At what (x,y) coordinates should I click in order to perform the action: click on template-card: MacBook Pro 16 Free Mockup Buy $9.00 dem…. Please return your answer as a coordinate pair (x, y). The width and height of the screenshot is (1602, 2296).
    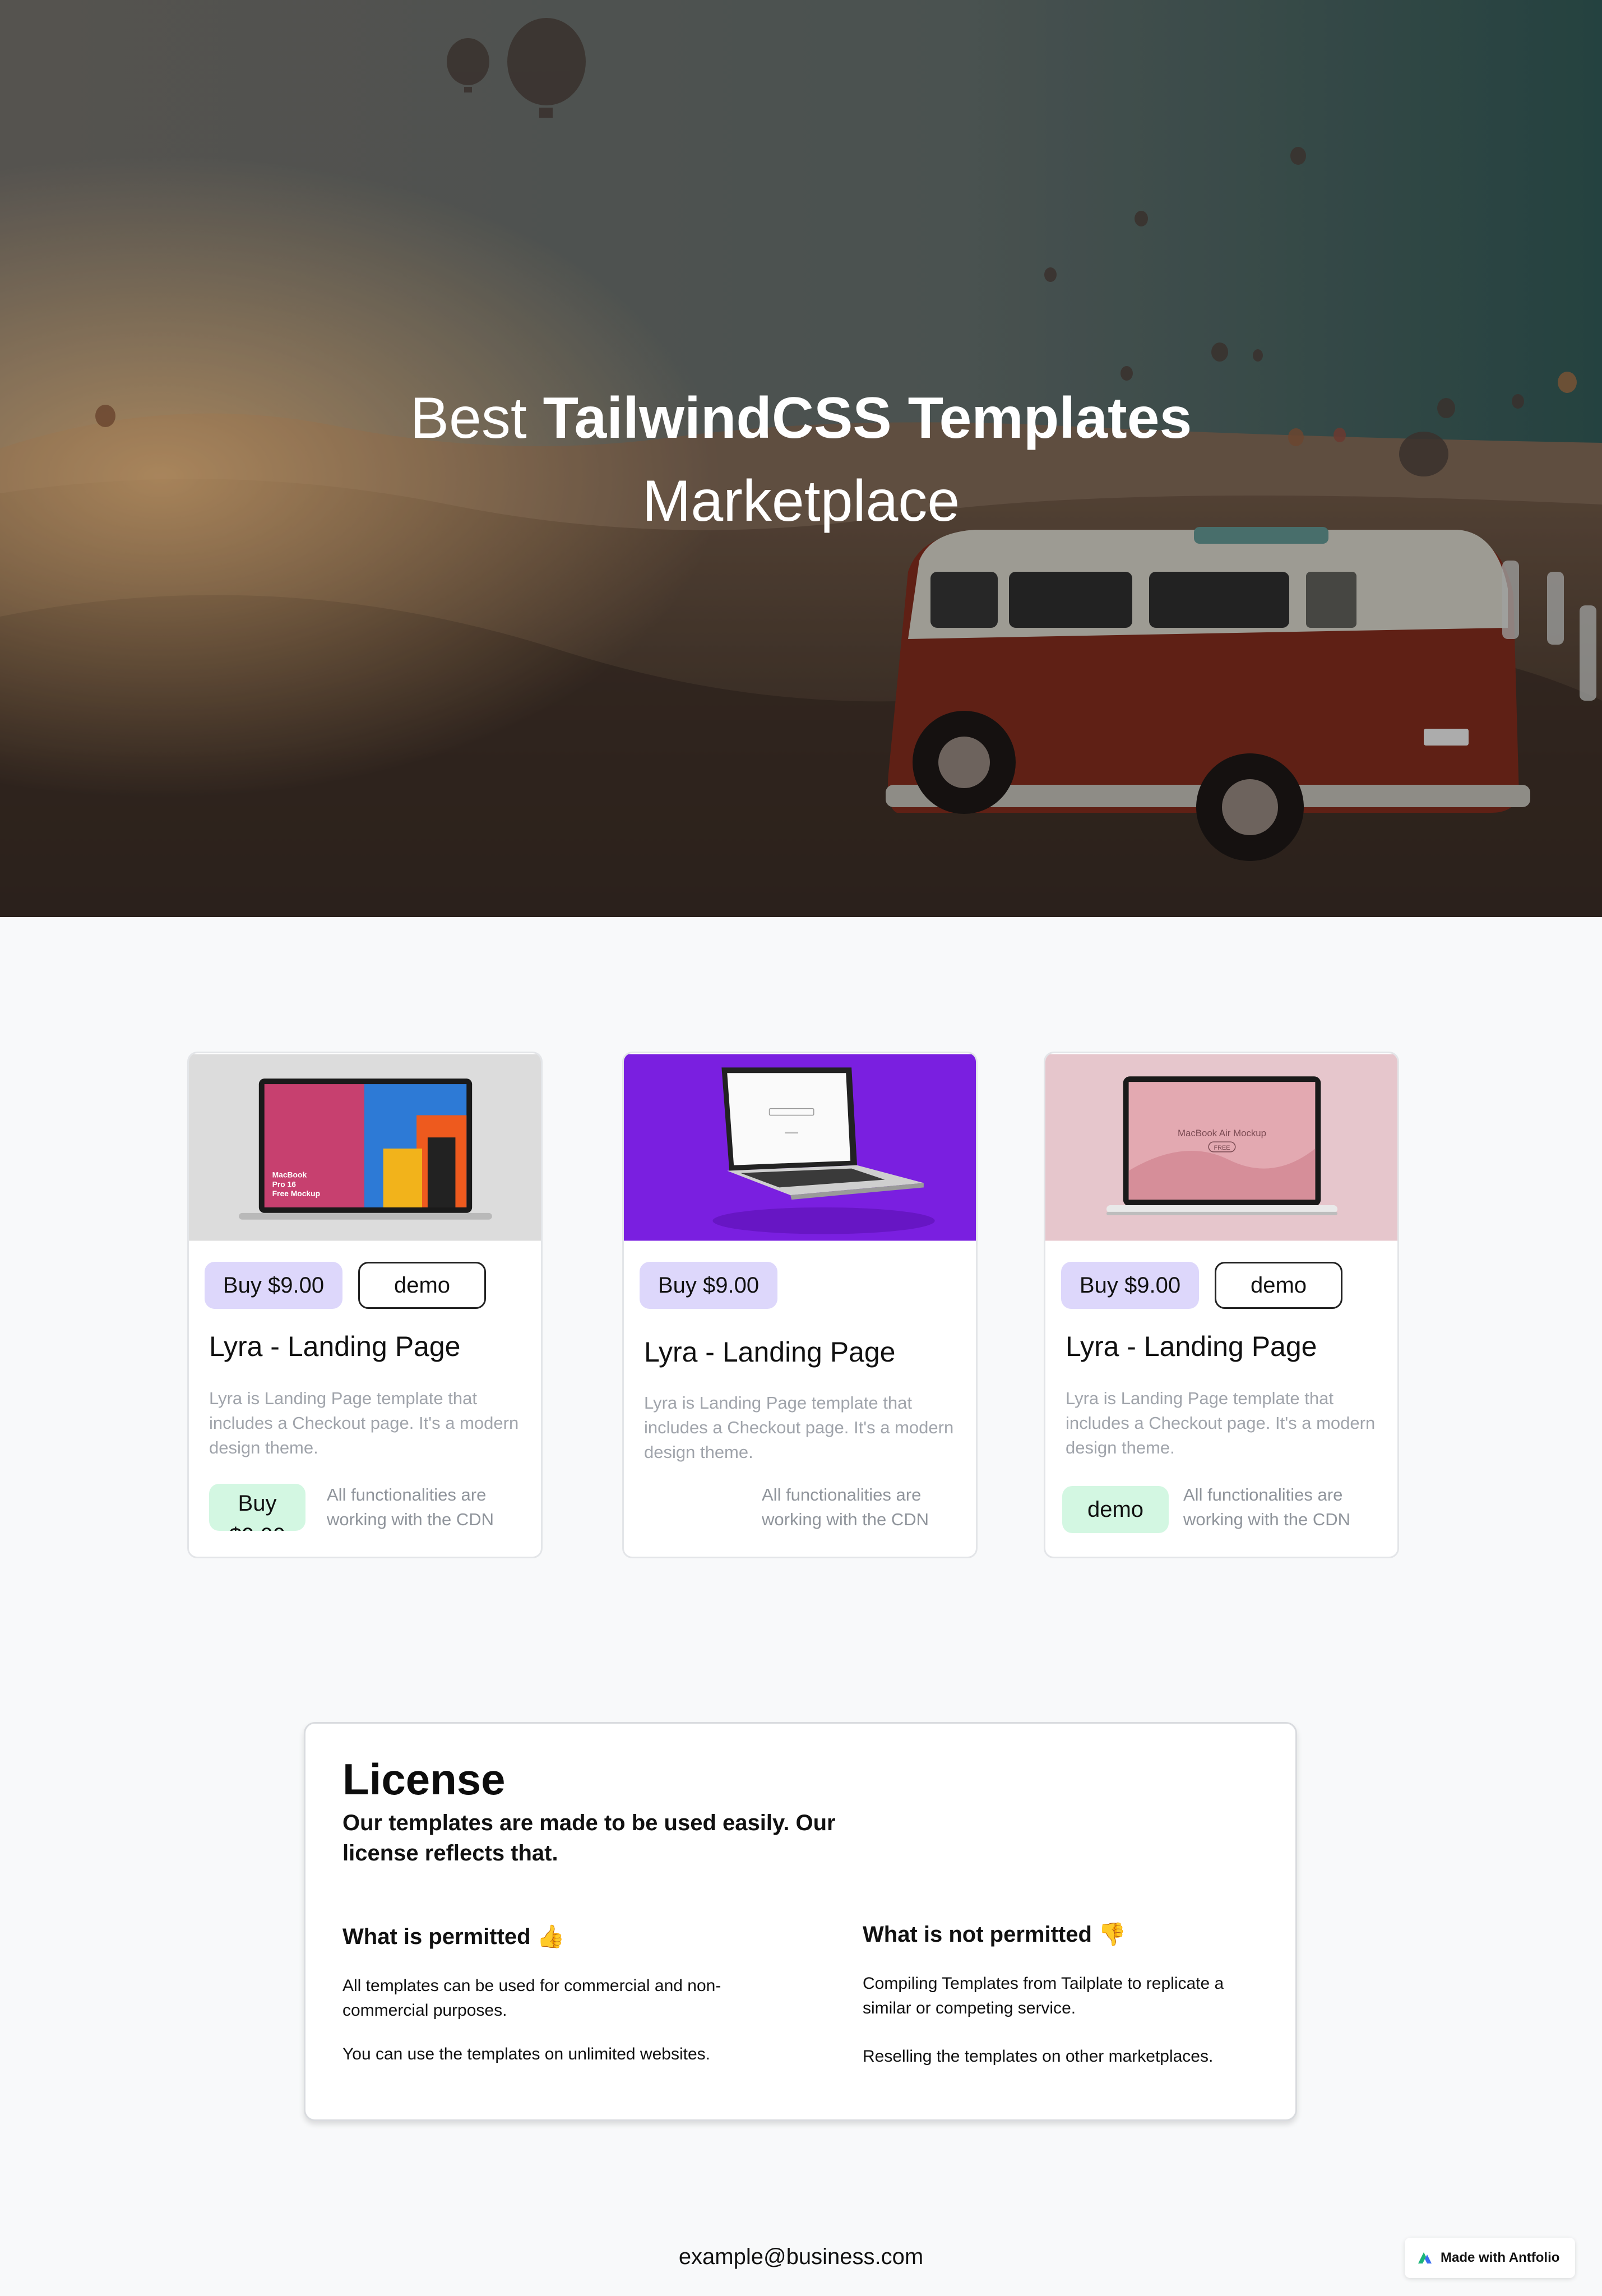
    Looking at the image, I should click on (365, 1305).